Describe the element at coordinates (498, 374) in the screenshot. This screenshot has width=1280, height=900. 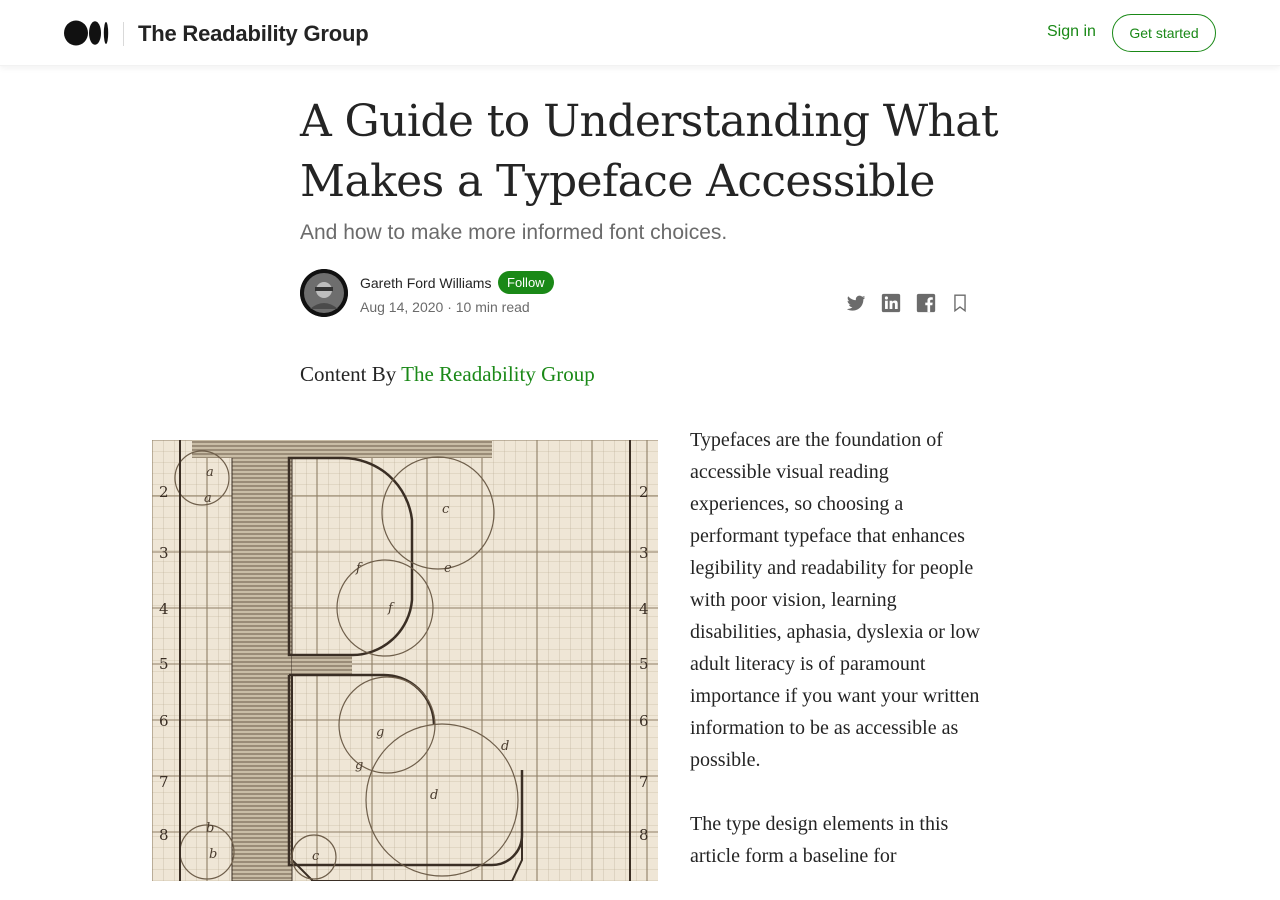
I see `content-by-link: The Readability Group` at that location.